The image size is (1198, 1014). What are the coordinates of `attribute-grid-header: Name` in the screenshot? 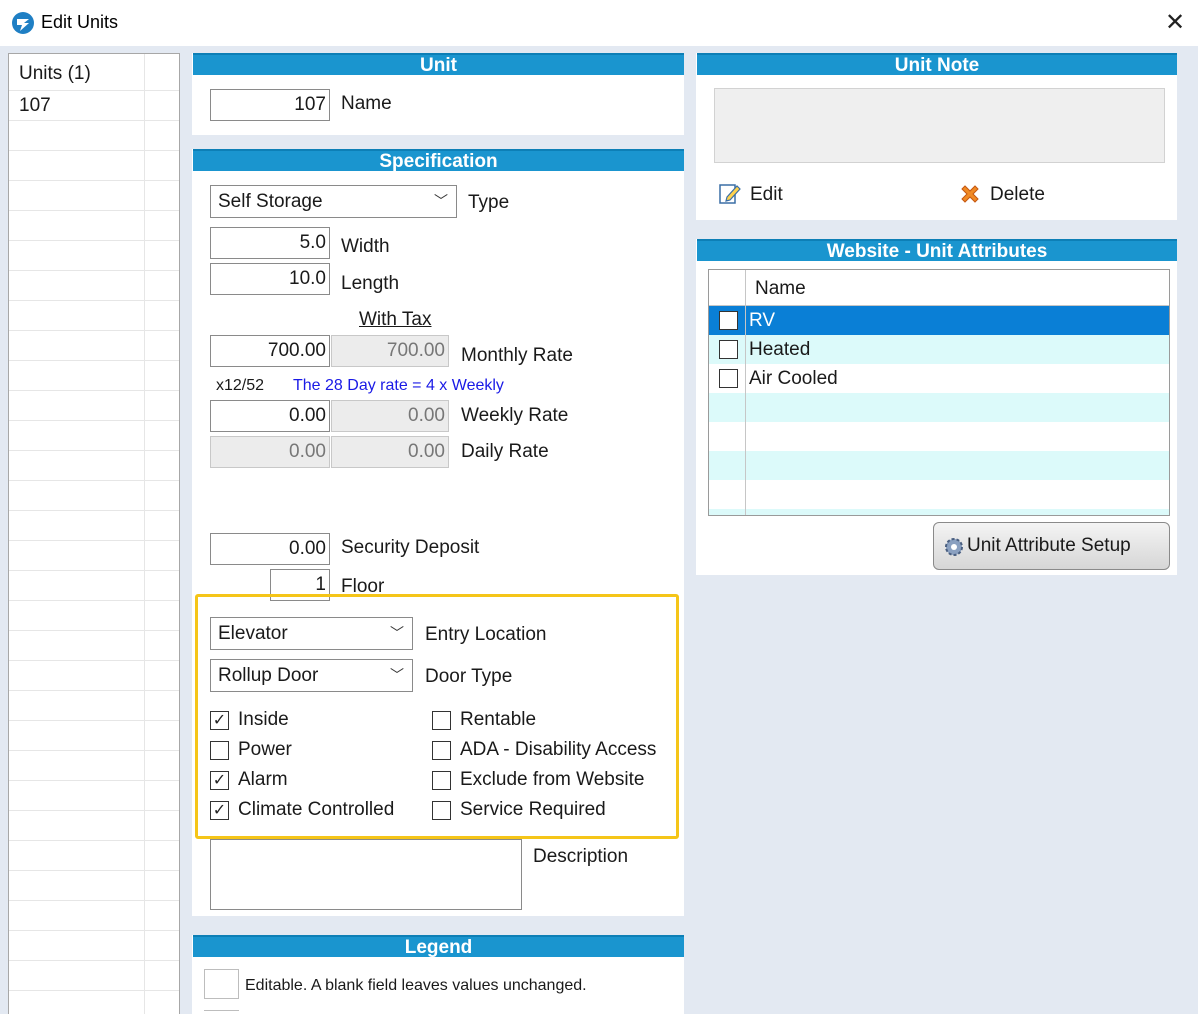 It's located at (939, 288).